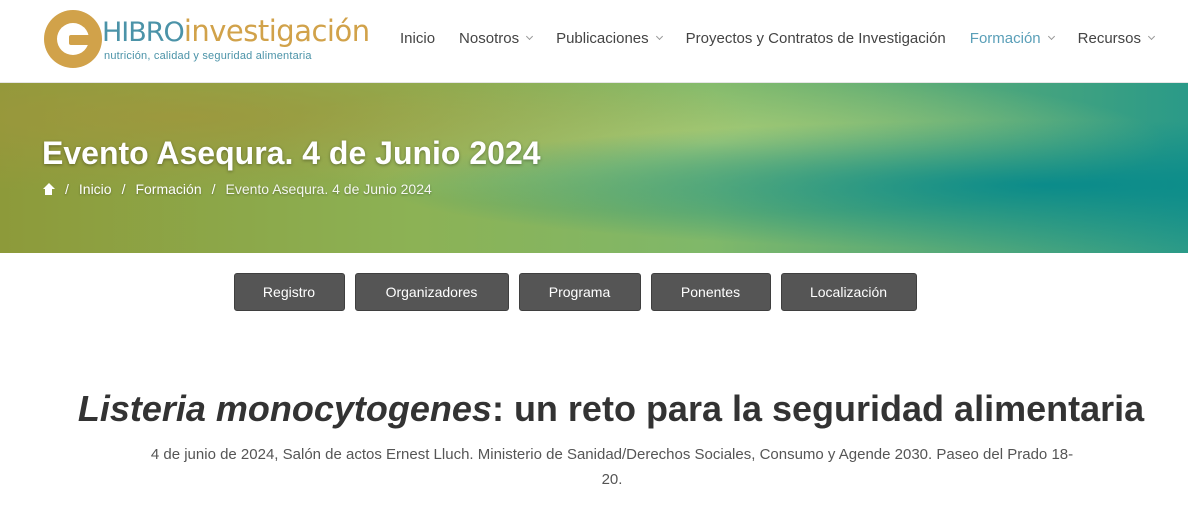  What do you see at coordinates (1109, 38) in the screenshot?
I see `nav-item-label: Recursos` at bounding box center [1109, 38].